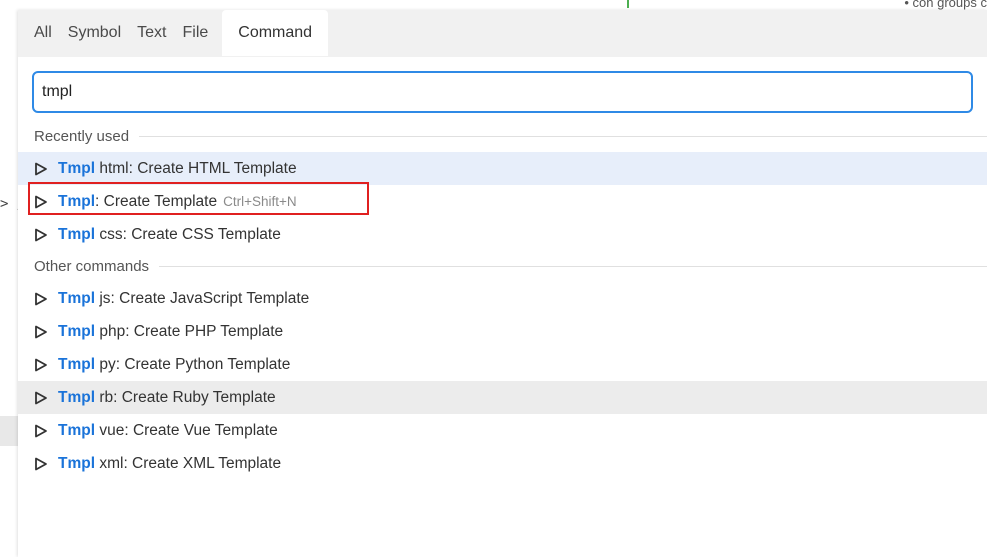 This screenshot has height=557, width=987. I want to click on background-marker, so click(628, 4).